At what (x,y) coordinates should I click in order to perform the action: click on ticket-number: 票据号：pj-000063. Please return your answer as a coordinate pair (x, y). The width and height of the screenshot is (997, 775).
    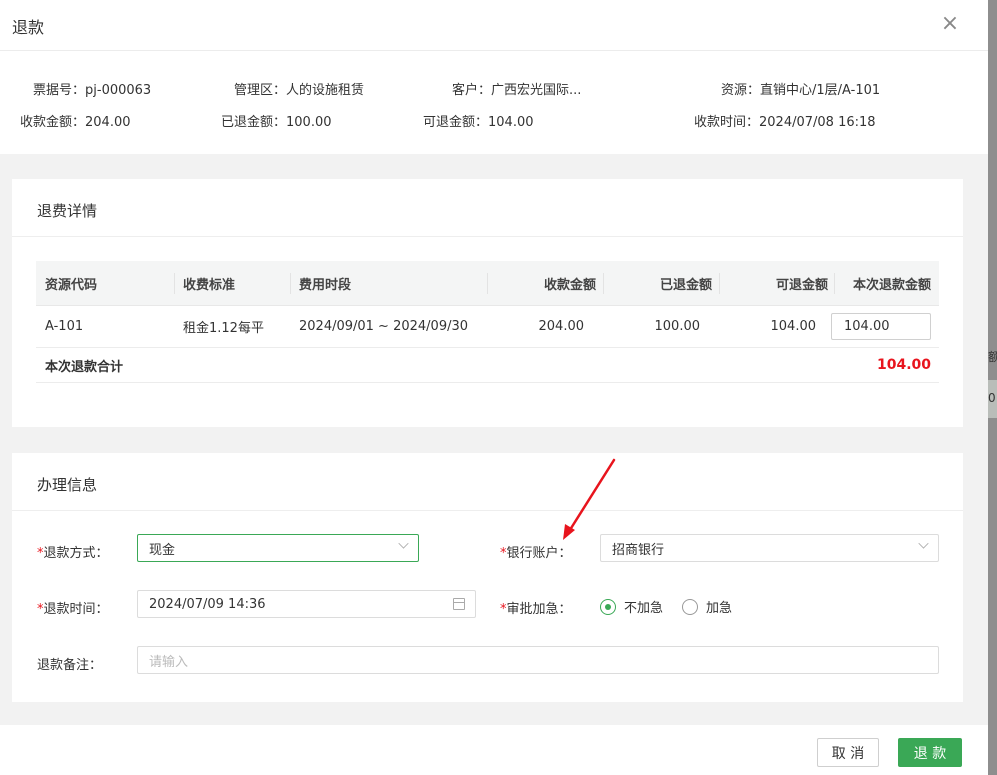
    Looking at the image, I should click on (92, 88).